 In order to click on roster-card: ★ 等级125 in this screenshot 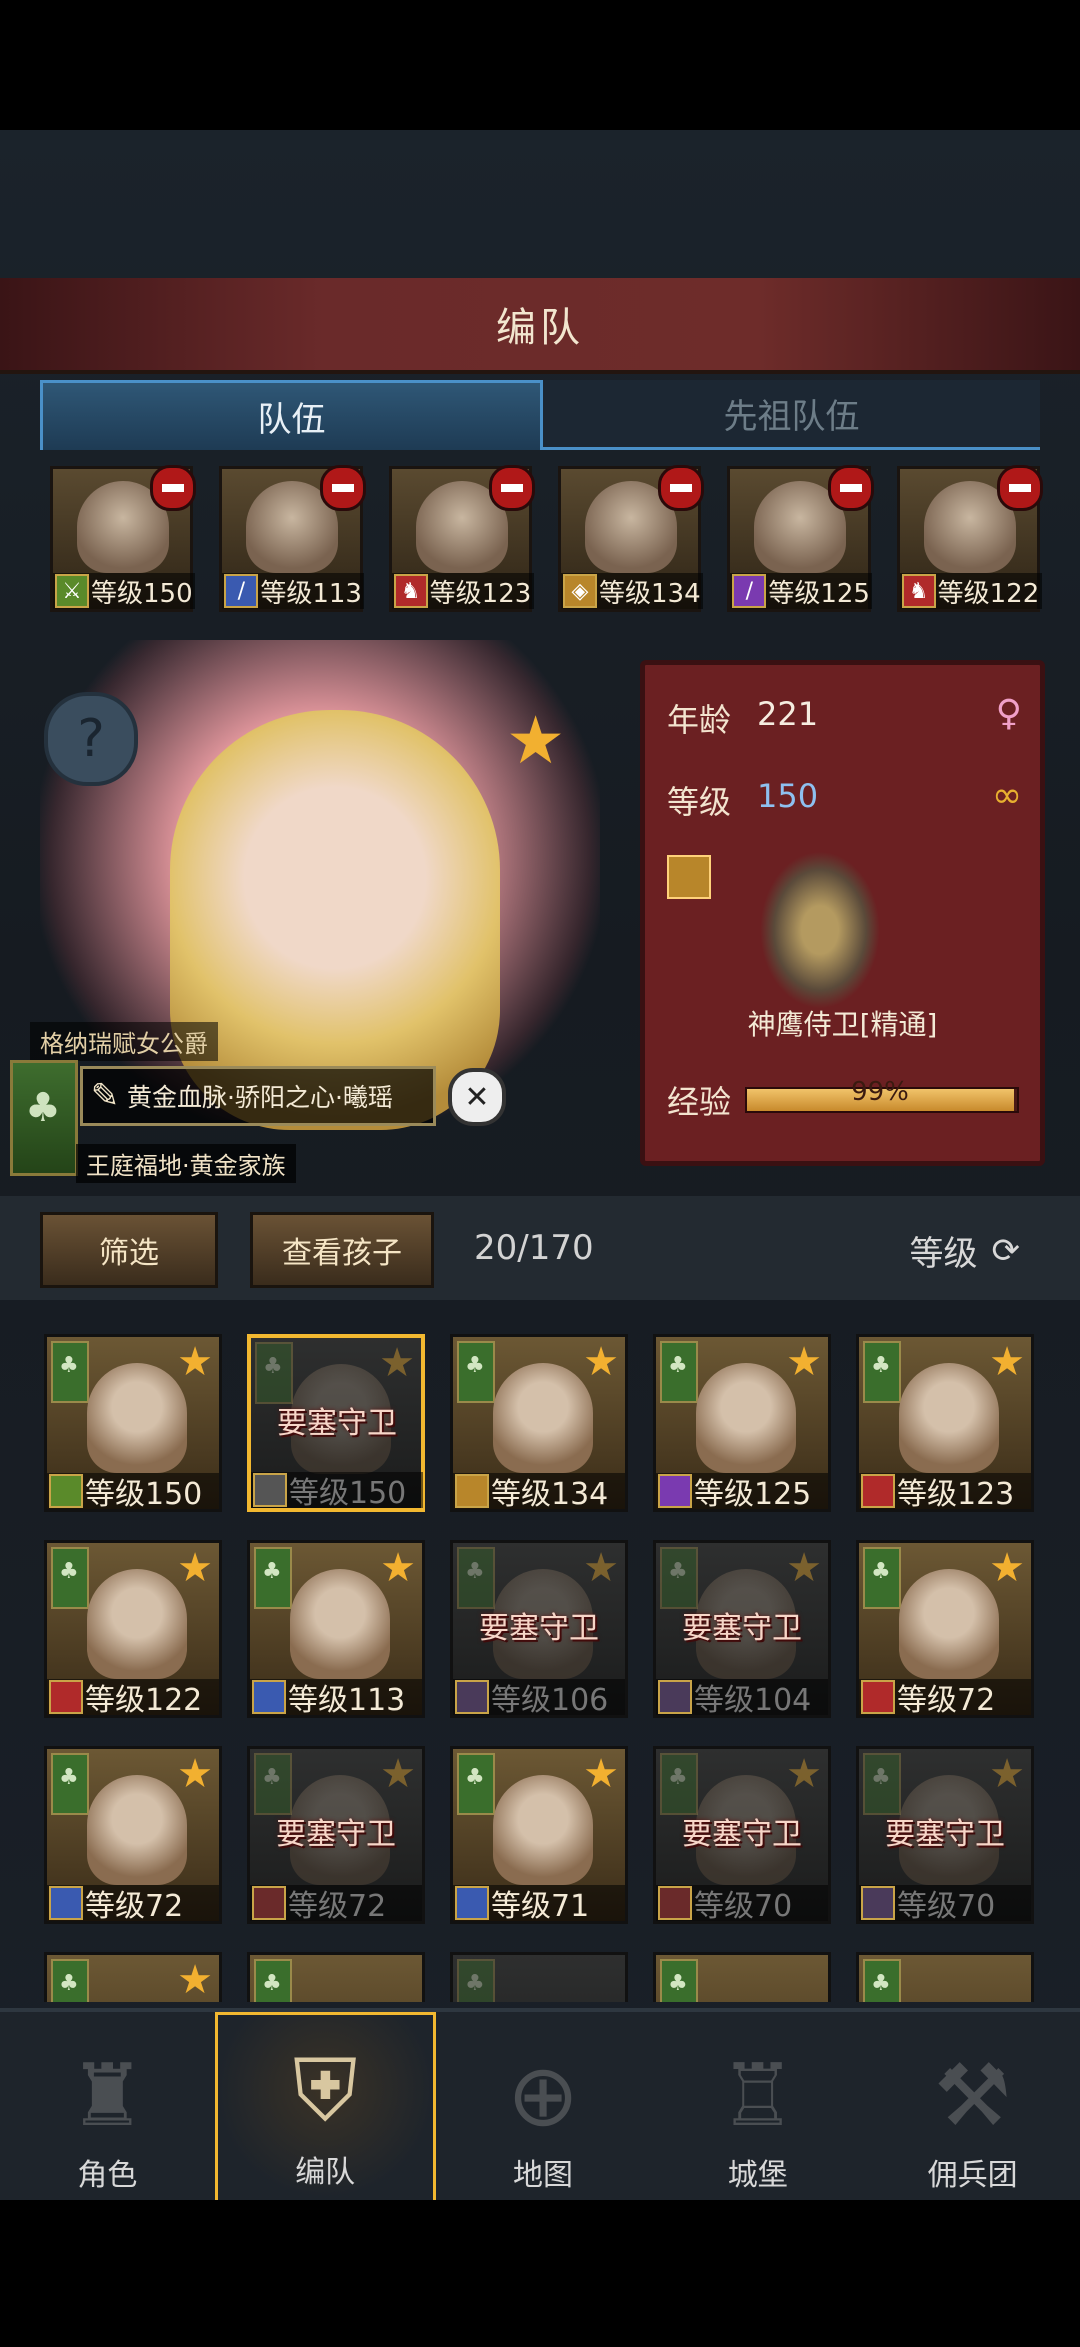, I will do `click(742, 1423)`.